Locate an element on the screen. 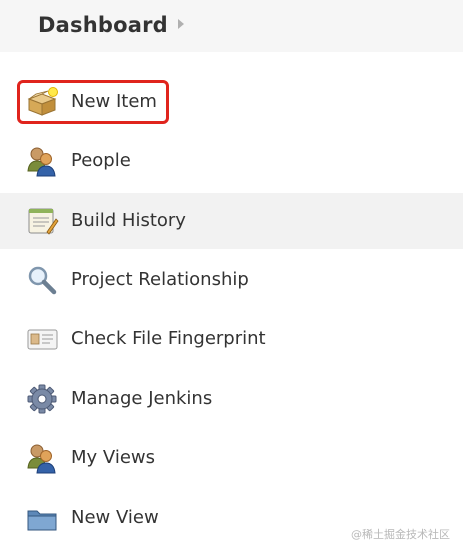 Image resolution: width=463 pixels, height=554 pixels. task-label: Manage Jenkins is located at coordinates (142, 398).